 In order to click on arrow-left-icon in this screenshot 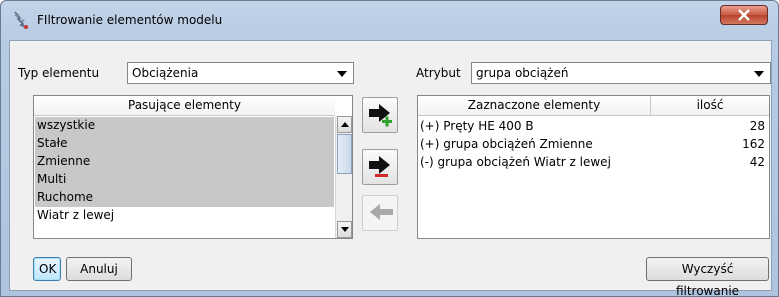, I will do `click(381, 212)`.